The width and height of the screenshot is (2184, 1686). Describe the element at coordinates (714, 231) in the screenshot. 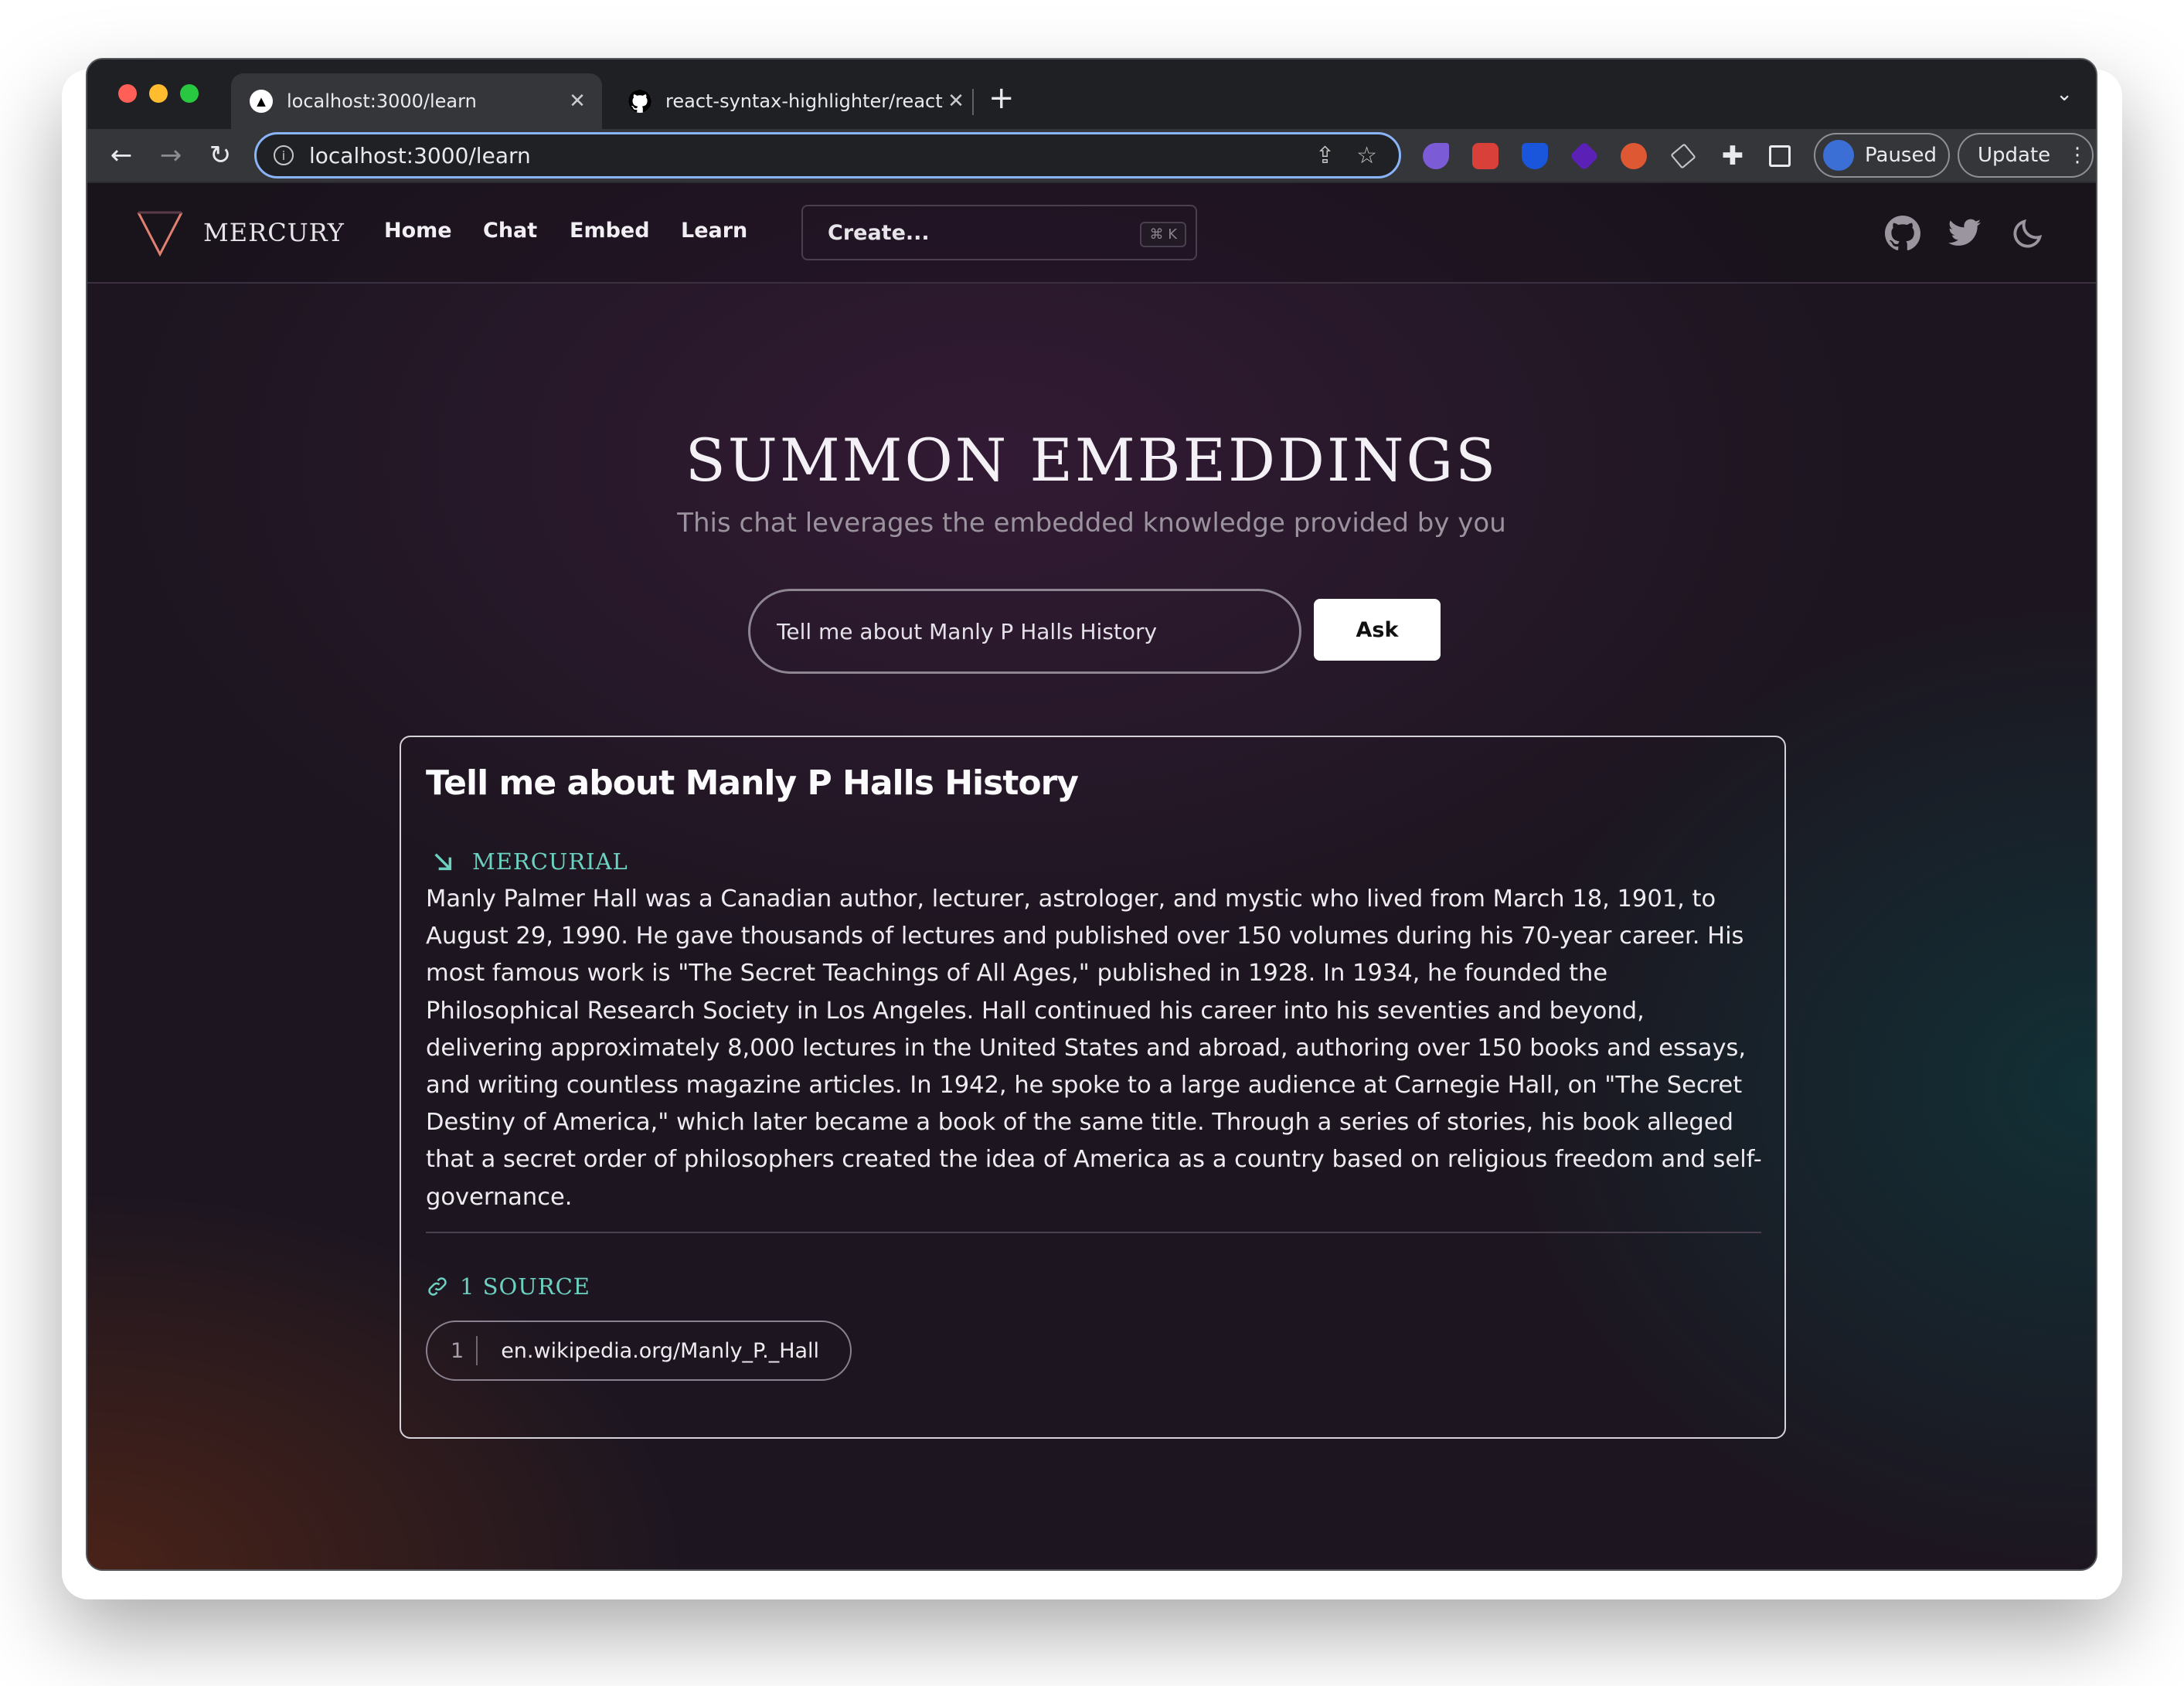

I see `nav-learn-link: Learn` at that location.